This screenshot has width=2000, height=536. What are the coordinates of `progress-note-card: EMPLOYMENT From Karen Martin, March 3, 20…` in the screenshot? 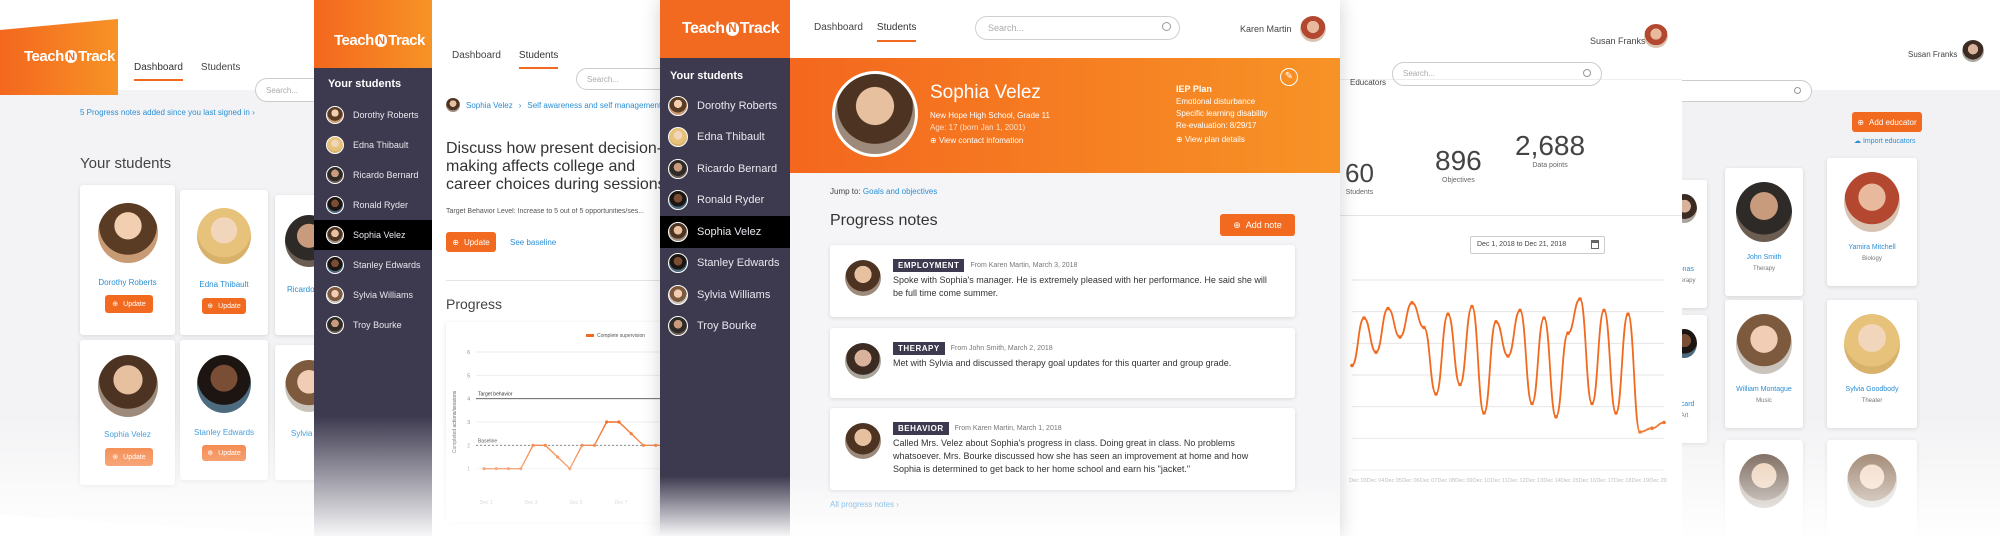 It's located at (1062, 281).